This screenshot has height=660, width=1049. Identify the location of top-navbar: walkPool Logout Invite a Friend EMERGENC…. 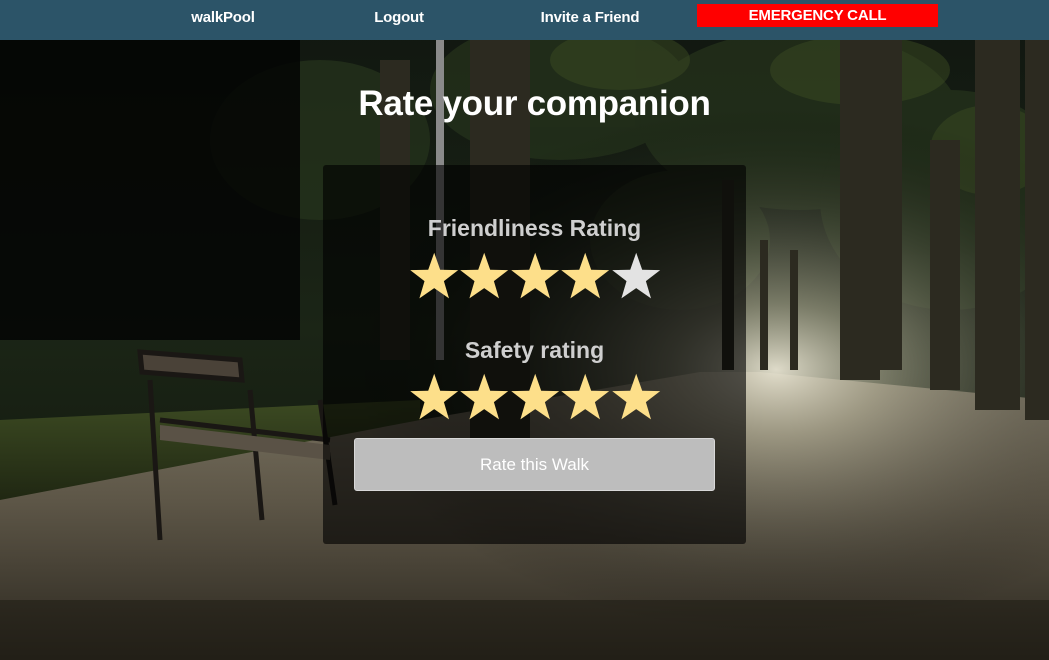
(524, 20).